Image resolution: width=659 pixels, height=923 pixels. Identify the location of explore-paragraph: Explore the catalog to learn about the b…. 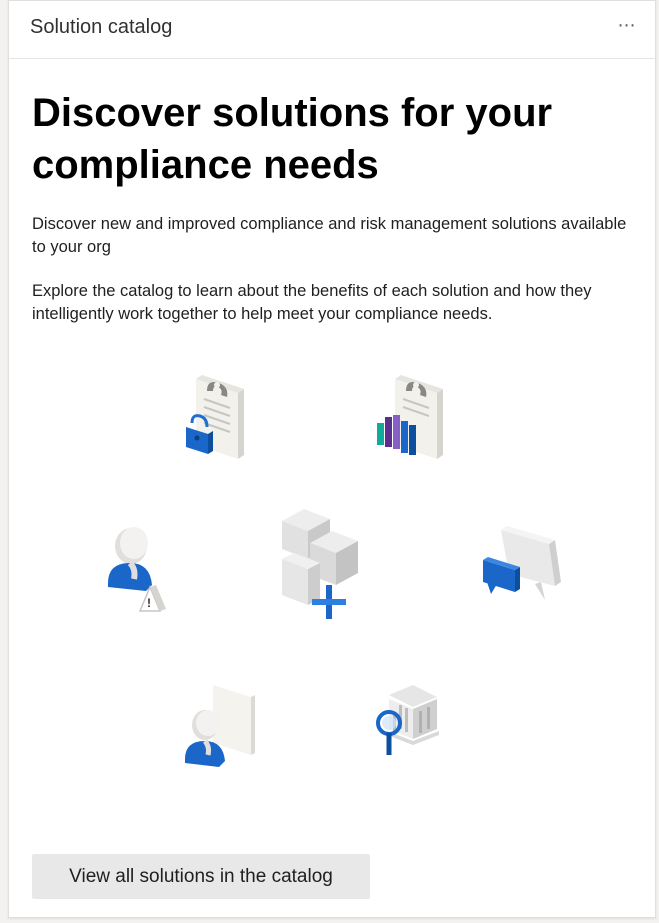
(312, 302).